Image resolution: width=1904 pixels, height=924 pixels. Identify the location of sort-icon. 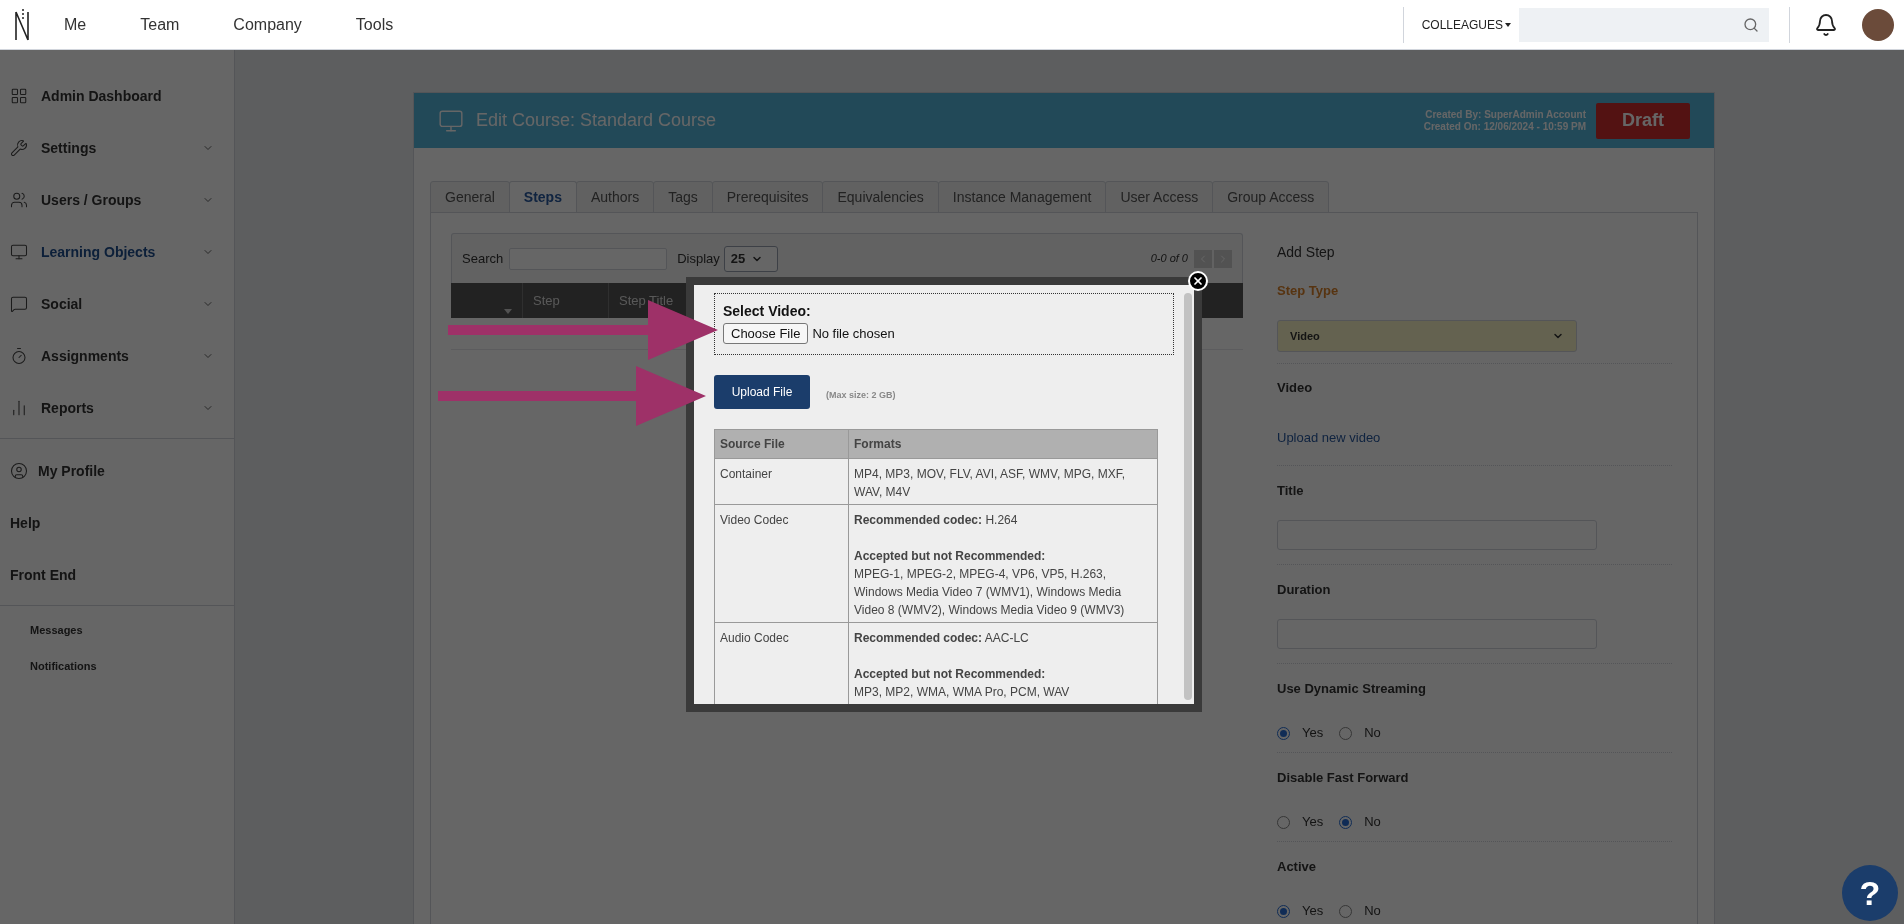
(508, 311).